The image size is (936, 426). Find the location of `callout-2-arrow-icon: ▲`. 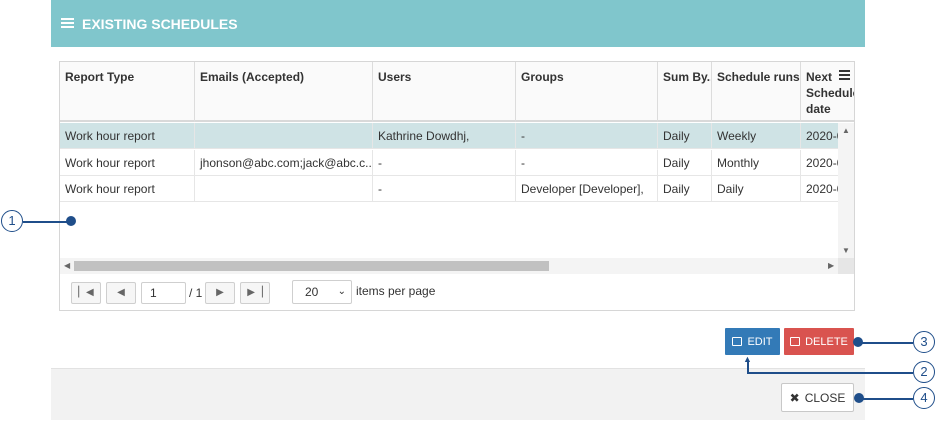

callout-2-arrow-icon: ▲ is located at coordinates (747, 359).